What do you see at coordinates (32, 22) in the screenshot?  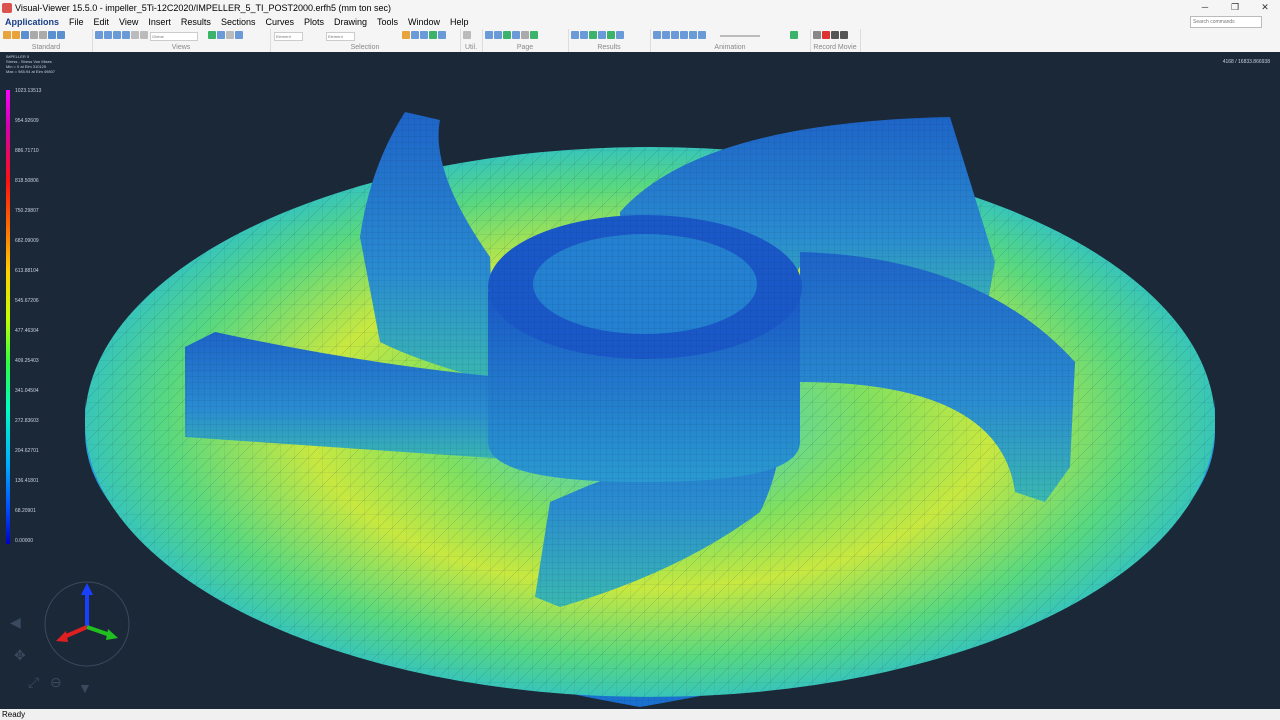 I see `menu-applications: Applications` at bounding box center [32, 22].